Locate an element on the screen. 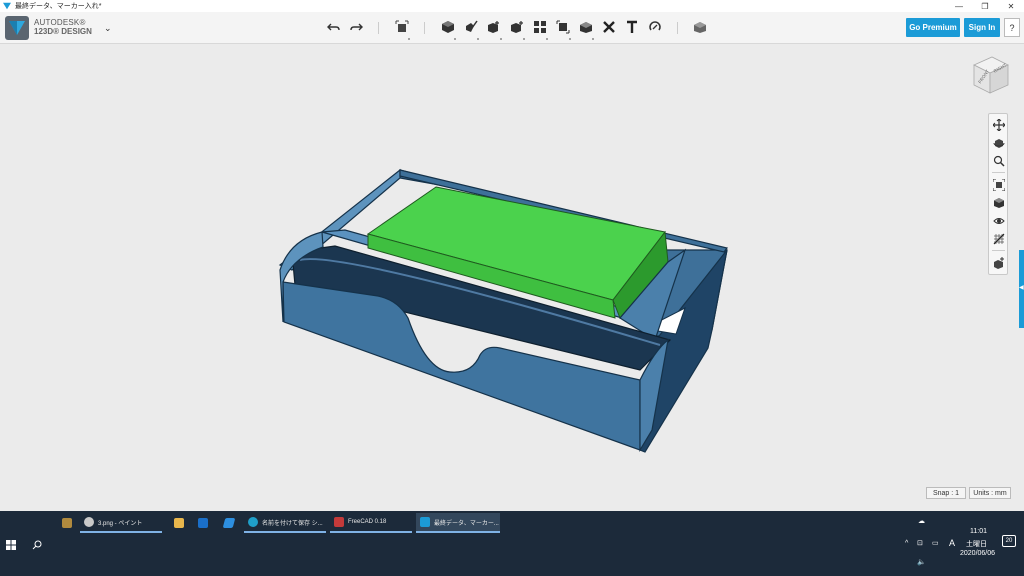  construct-button is located at coordinates (494, 29).